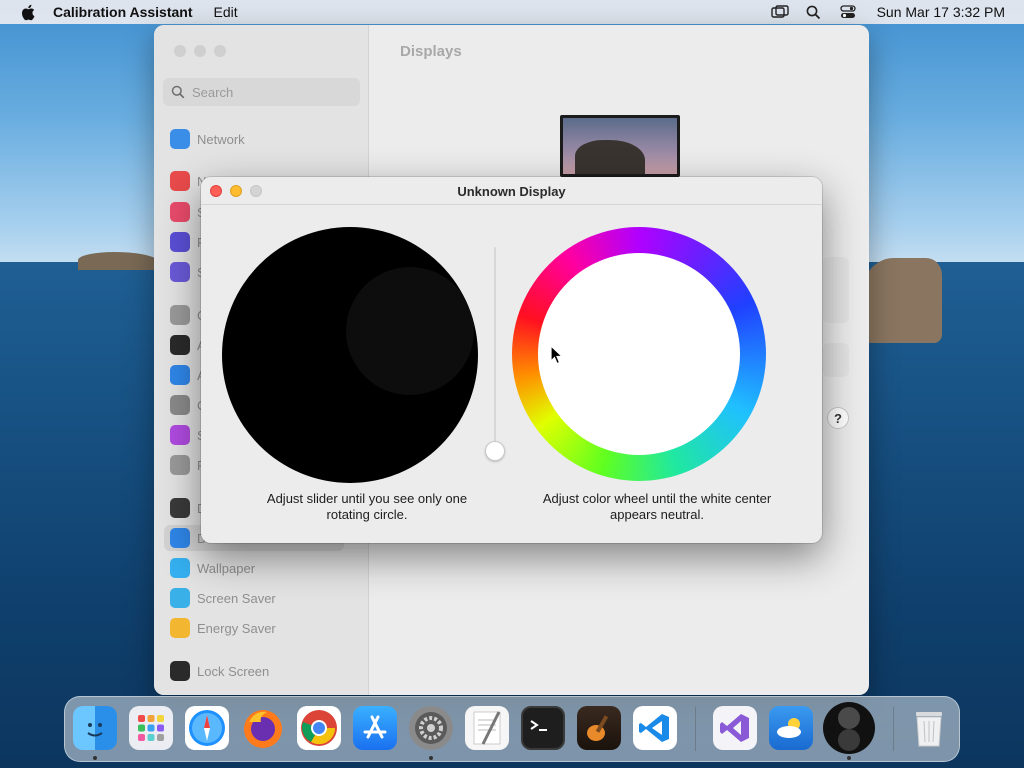 This screenshot has height=768, width=1024. Describe the element at coordinates (512, 729) in the screenshot. I see `dock` at that location.